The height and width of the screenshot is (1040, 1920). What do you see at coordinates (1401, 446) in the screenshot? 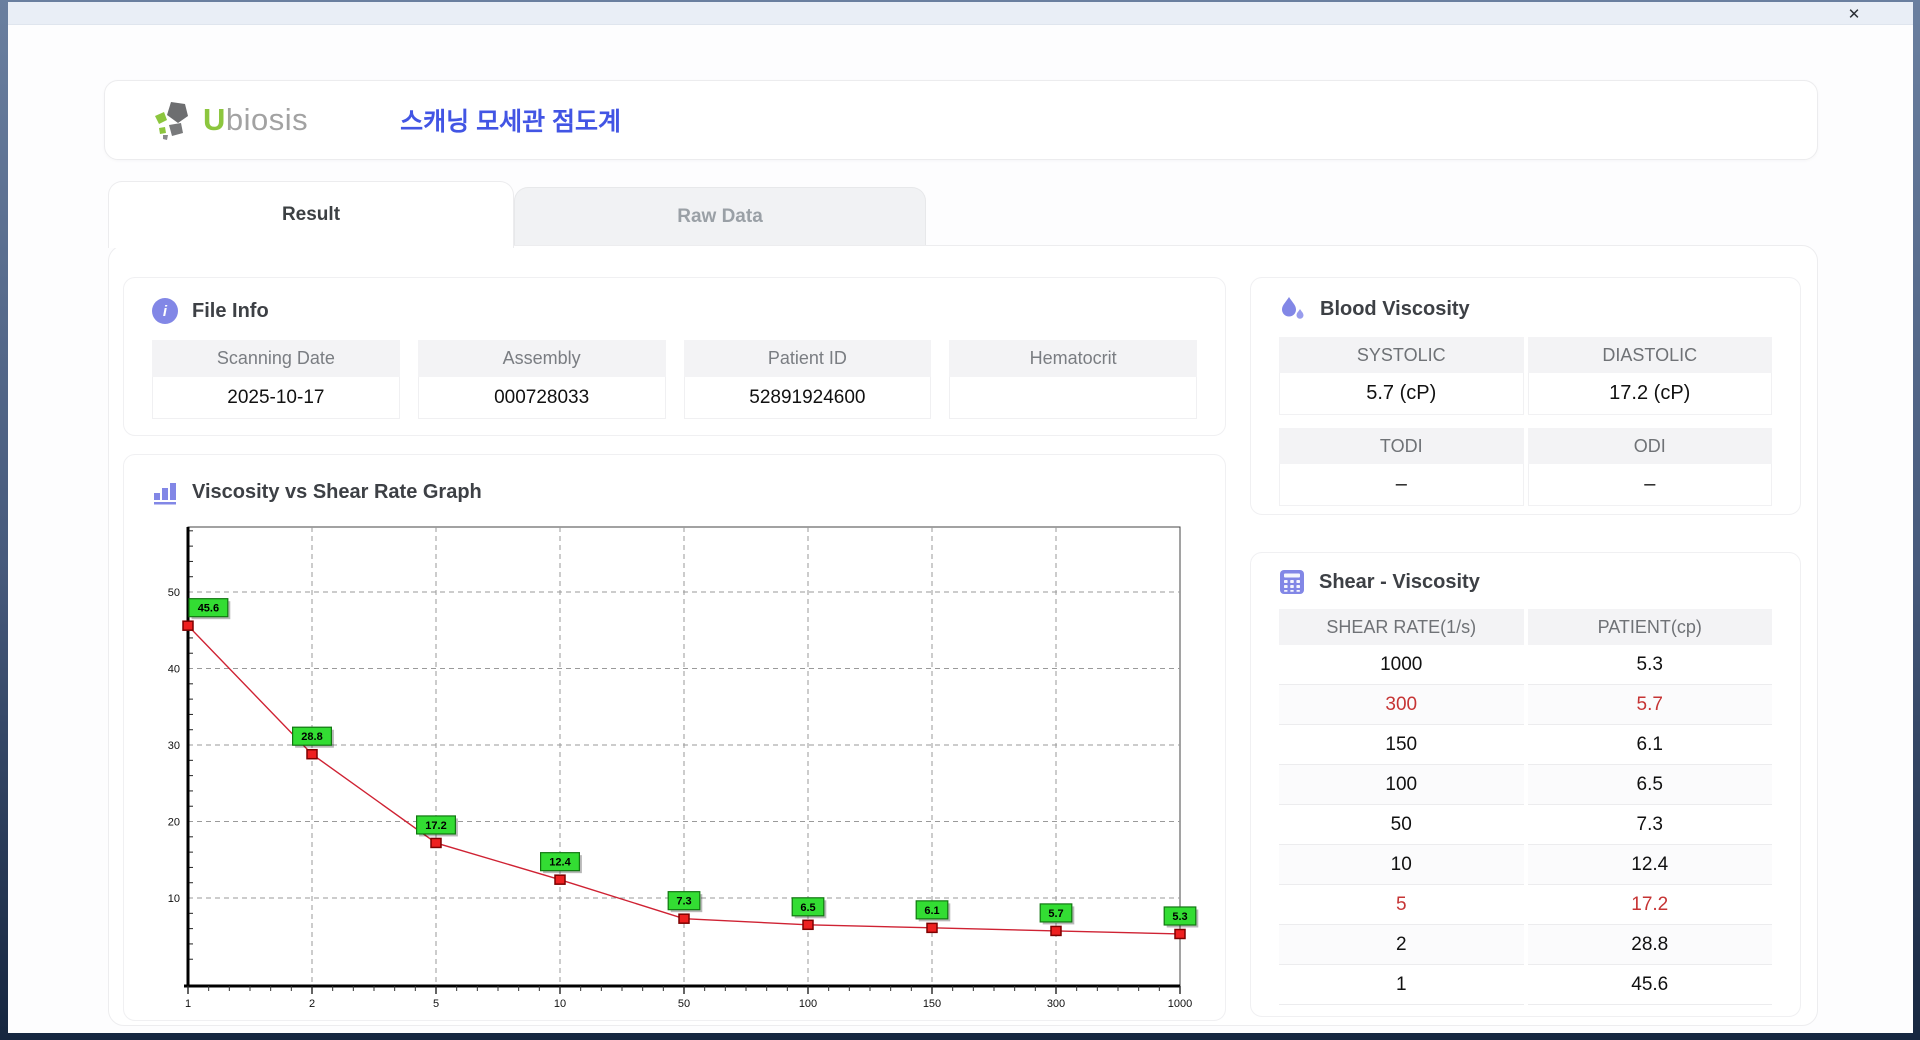
I see `bv-cell-label: TODI` at bounding box center [1401, 446].